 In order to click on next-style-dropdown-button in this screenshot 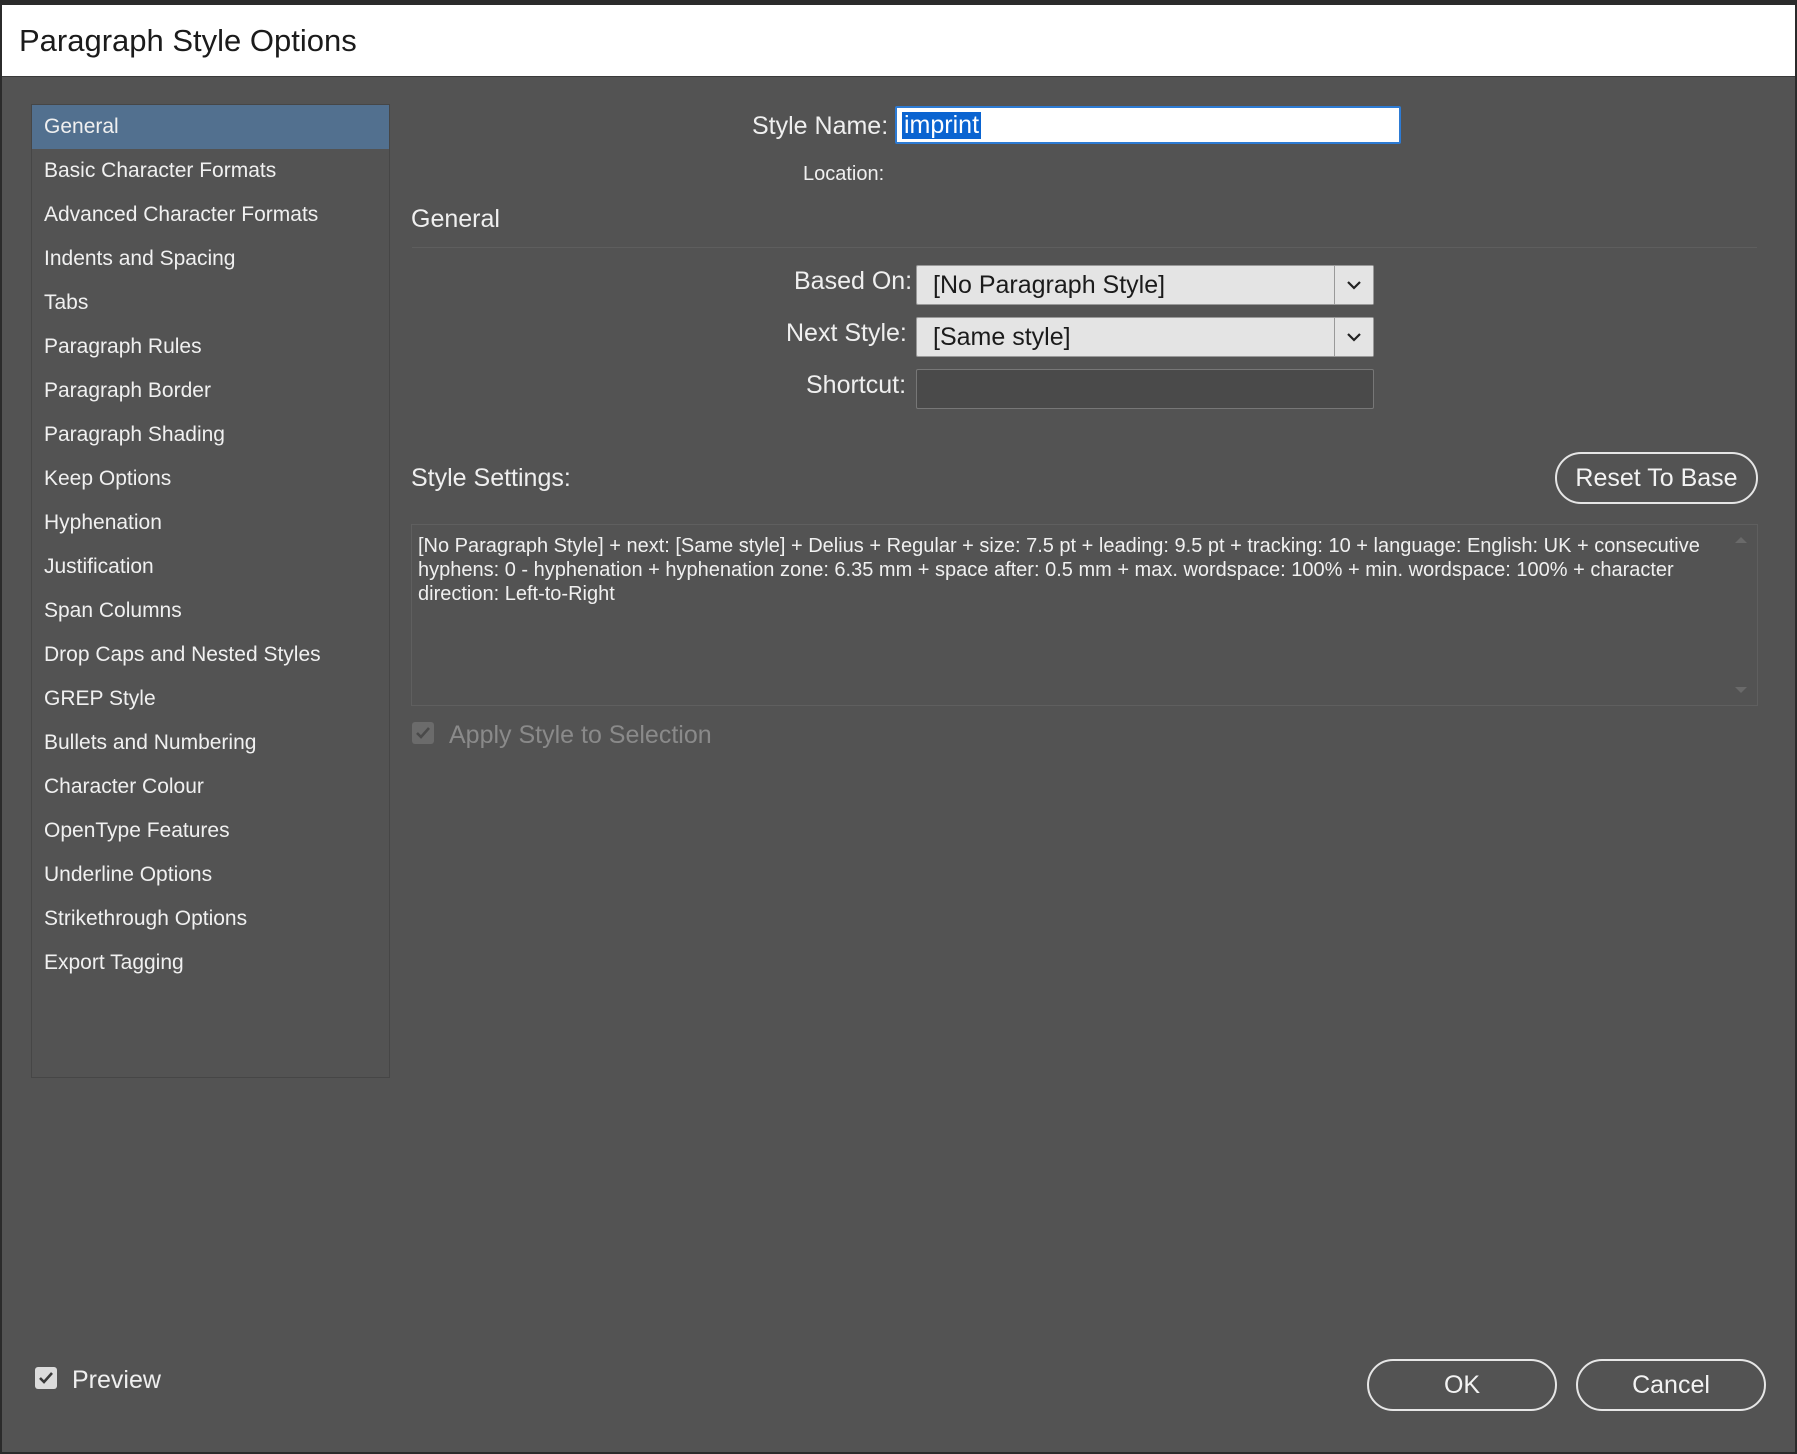, I will do `click(1353, 337)`.